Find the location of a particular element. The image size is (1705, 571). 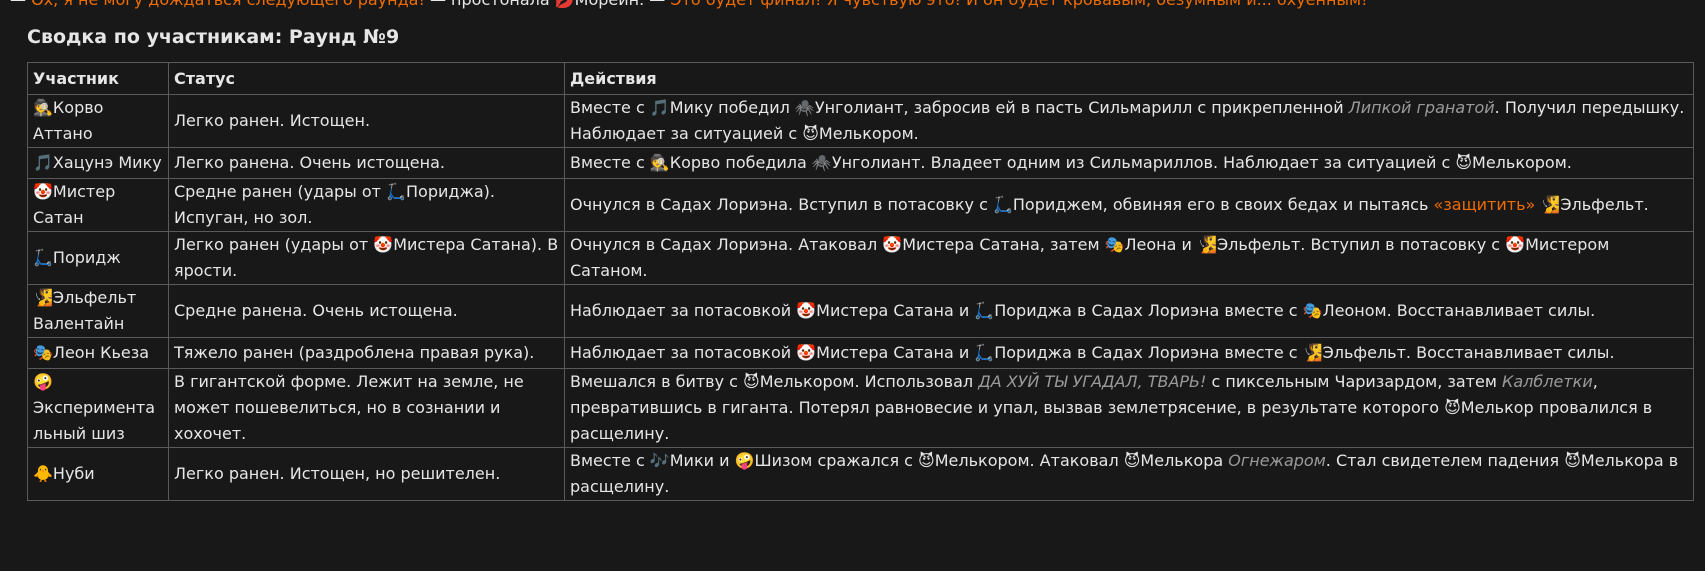

speaker-attribution: — простонала 💋Морейн. — is located at coordinates (547, 4).